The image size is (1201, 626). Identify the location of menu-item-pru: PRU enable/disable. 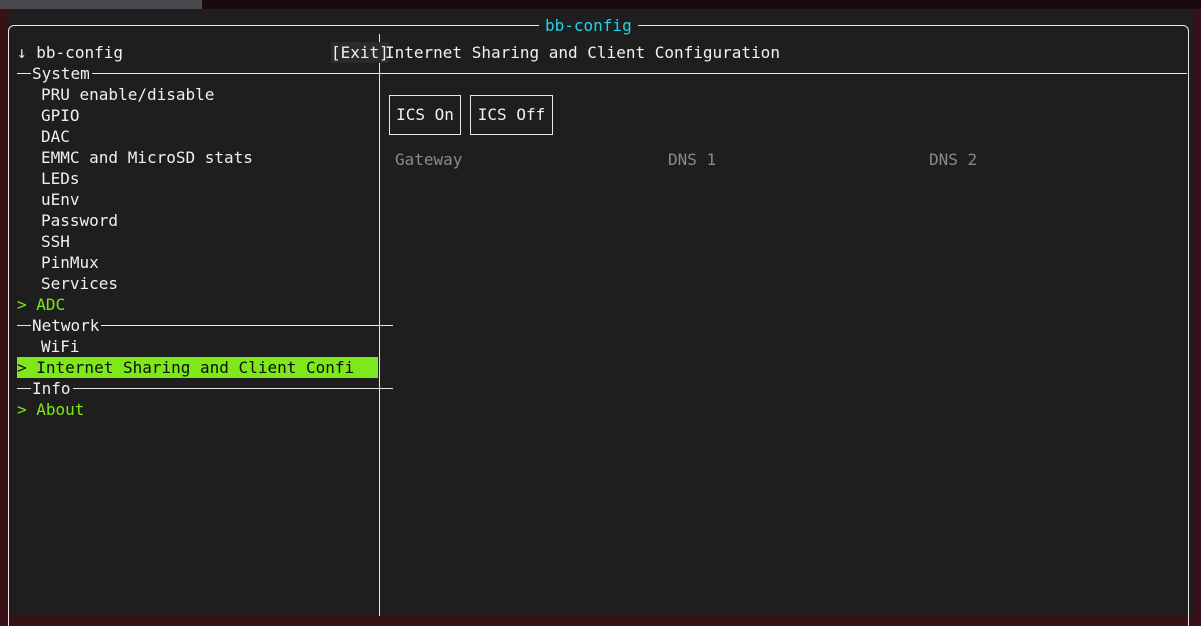
(209, 94).